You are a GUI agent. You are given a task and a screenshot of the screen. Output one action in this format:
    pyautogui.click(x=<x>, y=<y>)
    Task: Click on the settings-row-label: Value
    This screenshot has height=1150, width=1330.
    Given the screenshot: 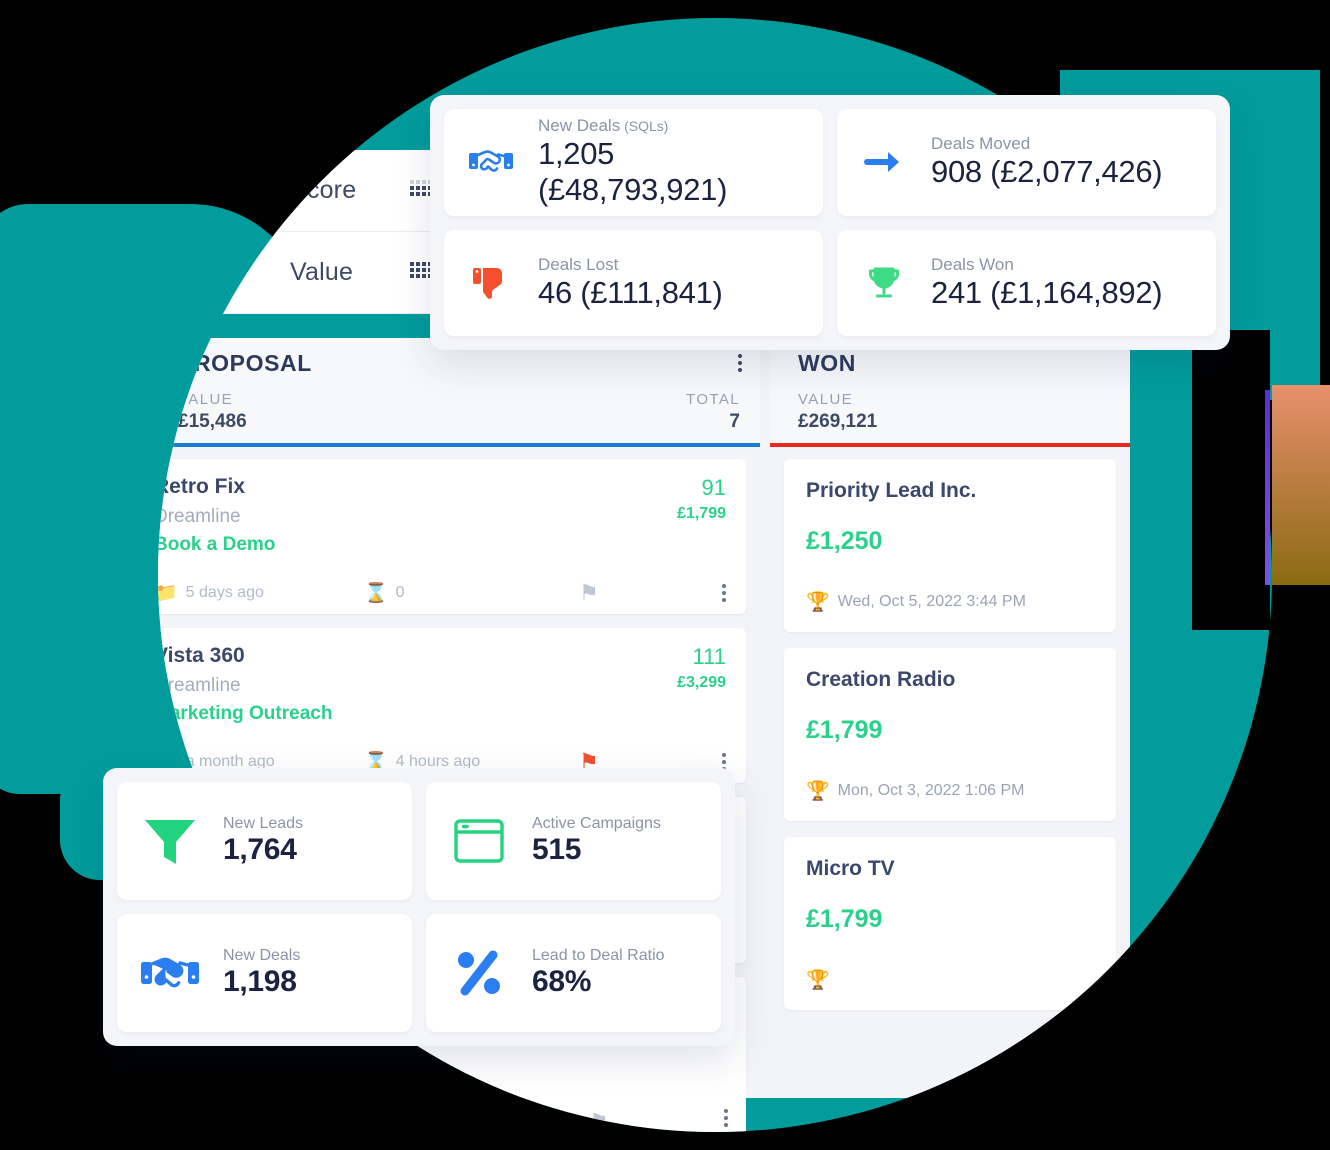 What is the action you would take?
    pyautogui.click(x=322, y=272)
    